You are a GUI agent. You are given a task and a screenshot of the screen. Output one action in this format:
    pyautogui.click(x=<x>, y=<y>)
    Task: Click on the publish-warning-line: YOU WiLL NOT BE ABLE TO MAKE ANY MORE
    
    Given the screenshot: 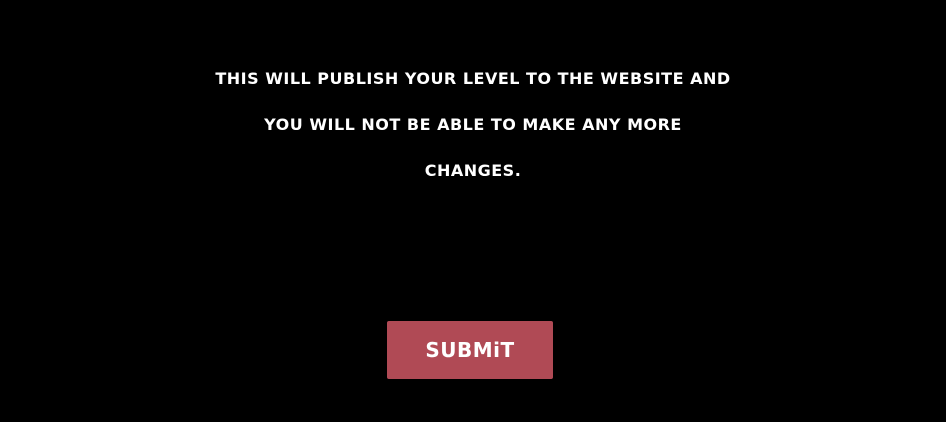 What is the action you would take?
    pyautogui.click(x=473, y=124)
    